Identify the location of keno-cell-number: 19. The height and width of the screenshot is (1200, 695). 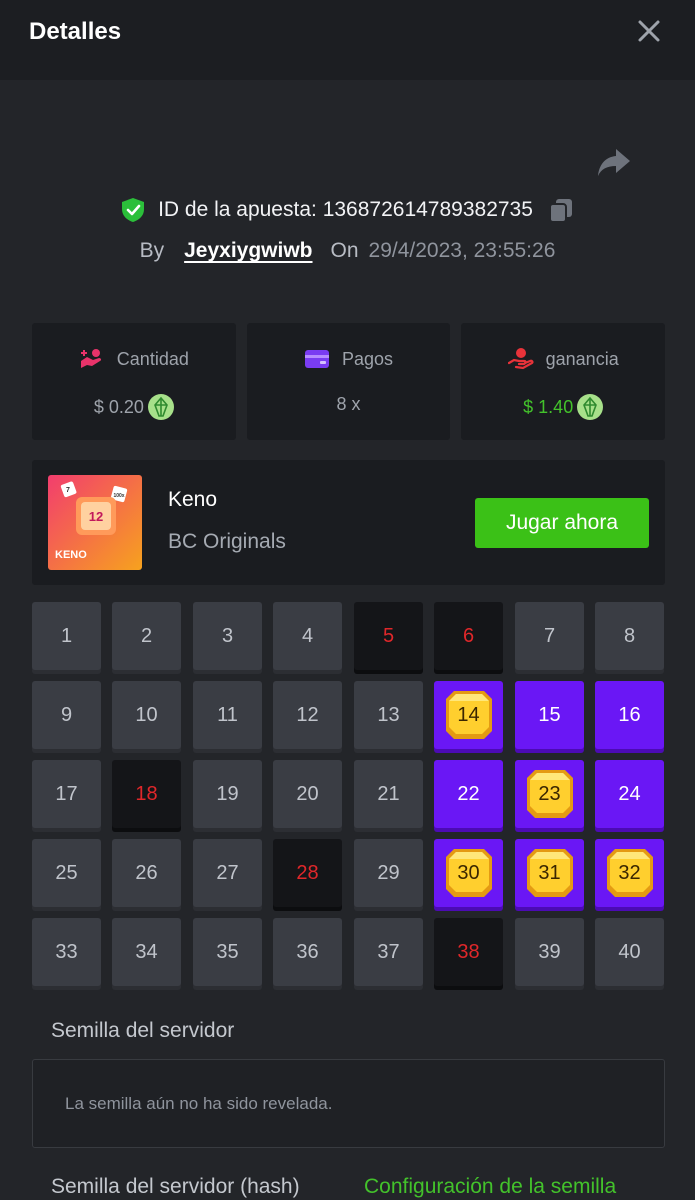
(227, 793).